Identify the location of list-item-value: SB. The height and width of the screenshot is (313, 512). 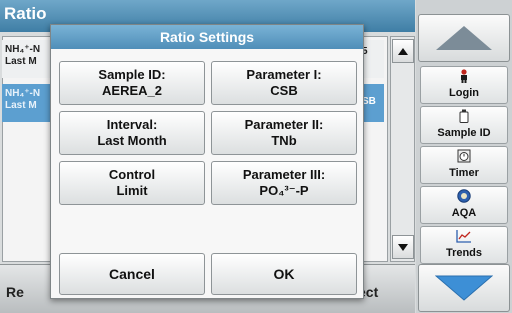
(369, 101).